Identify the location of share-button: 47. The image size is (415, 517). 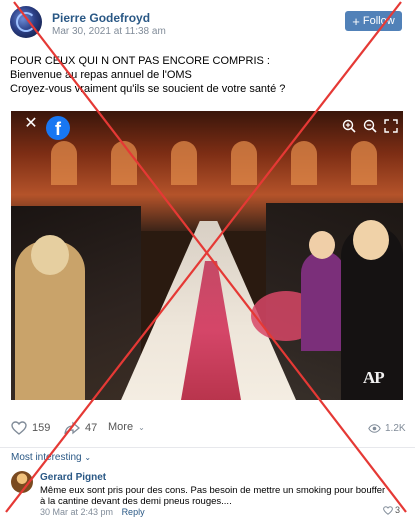
(80, 428).